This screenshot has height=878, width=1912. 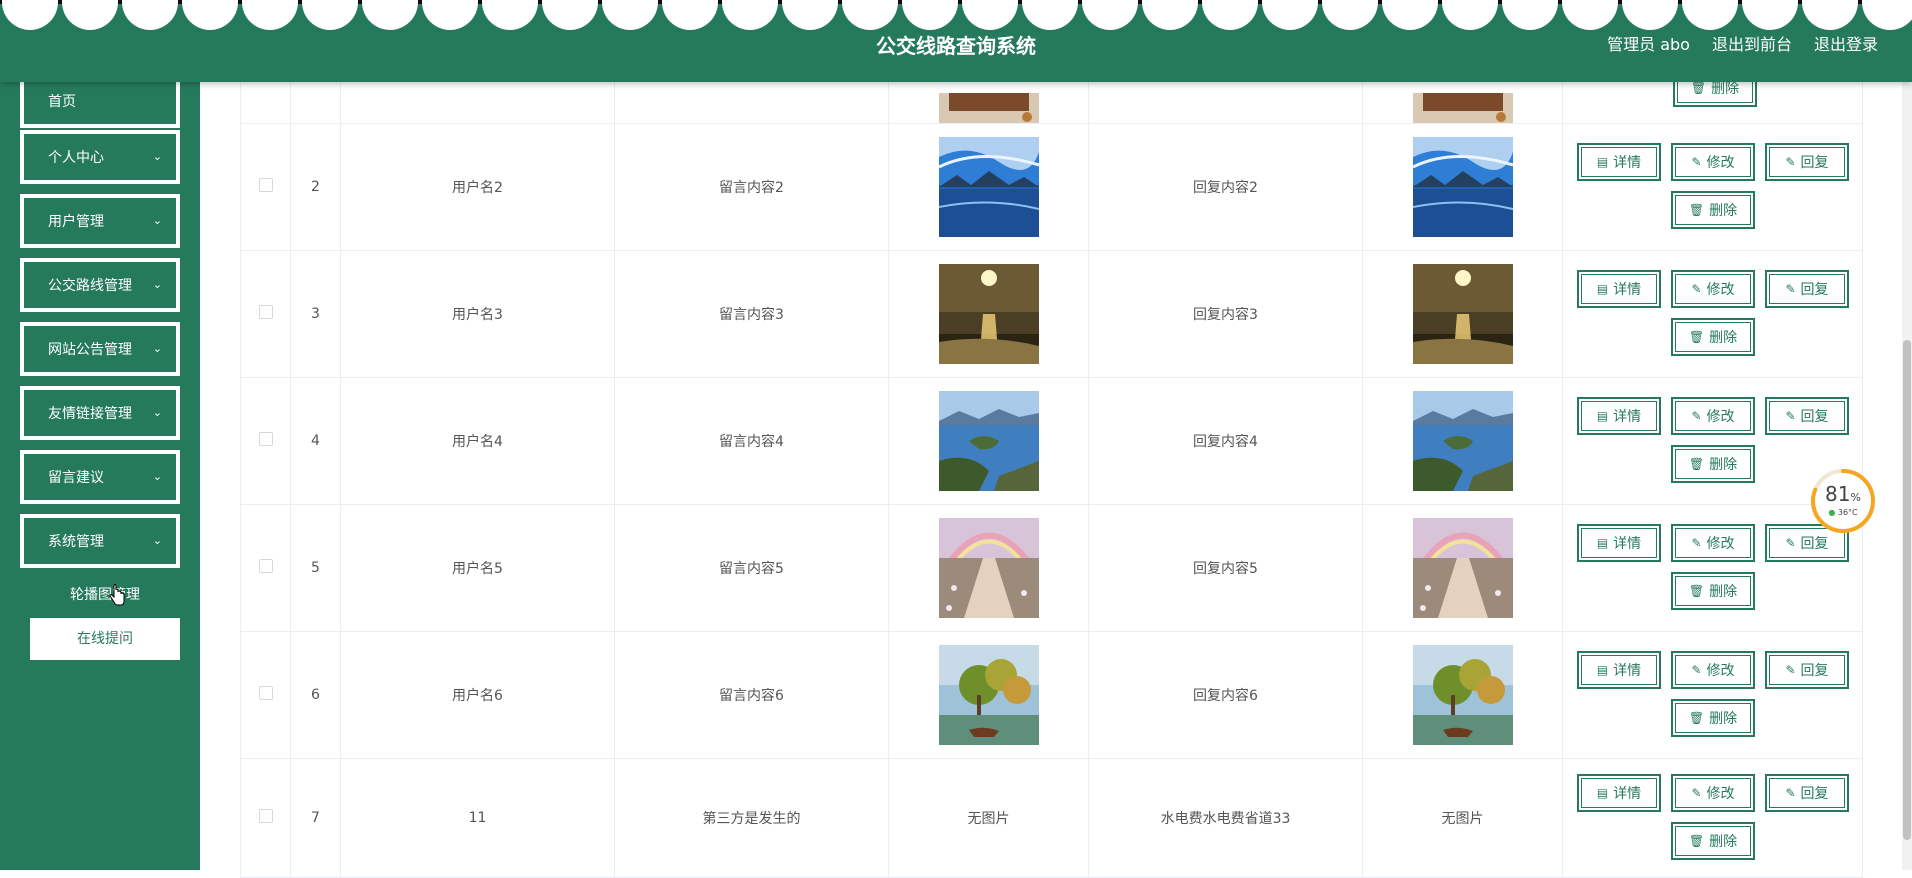 I want to click on row-message-content: 留言内容6, so click(x=751, y=696).